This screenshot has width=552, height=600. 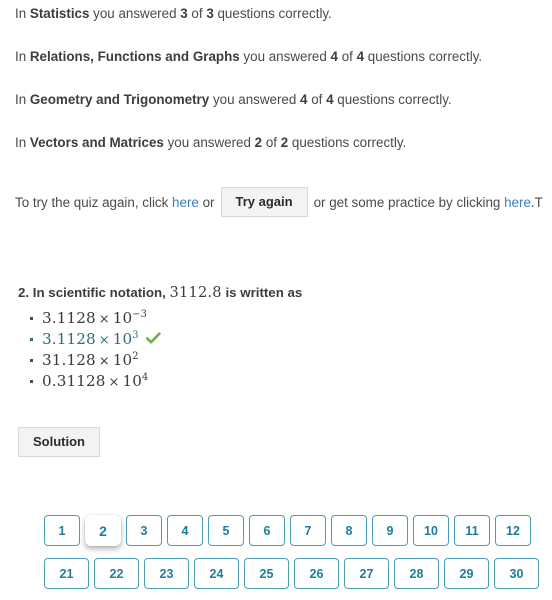 I want to click on option-math: 3.1128 × 10−3, so click(x=94, y=318).